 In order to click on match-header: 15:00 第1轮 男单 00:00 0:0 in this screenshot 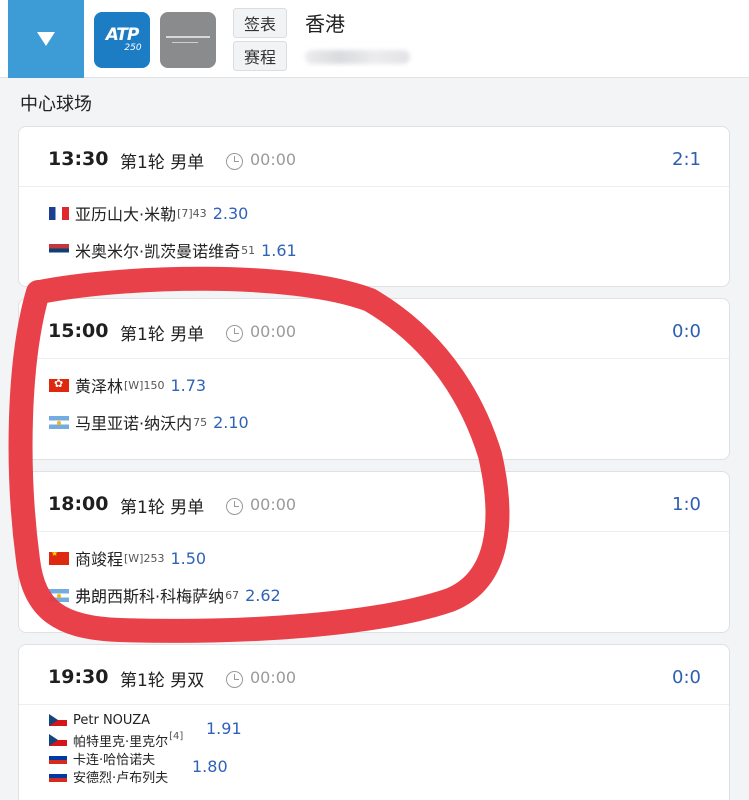, I will do `click(374, 329)`.